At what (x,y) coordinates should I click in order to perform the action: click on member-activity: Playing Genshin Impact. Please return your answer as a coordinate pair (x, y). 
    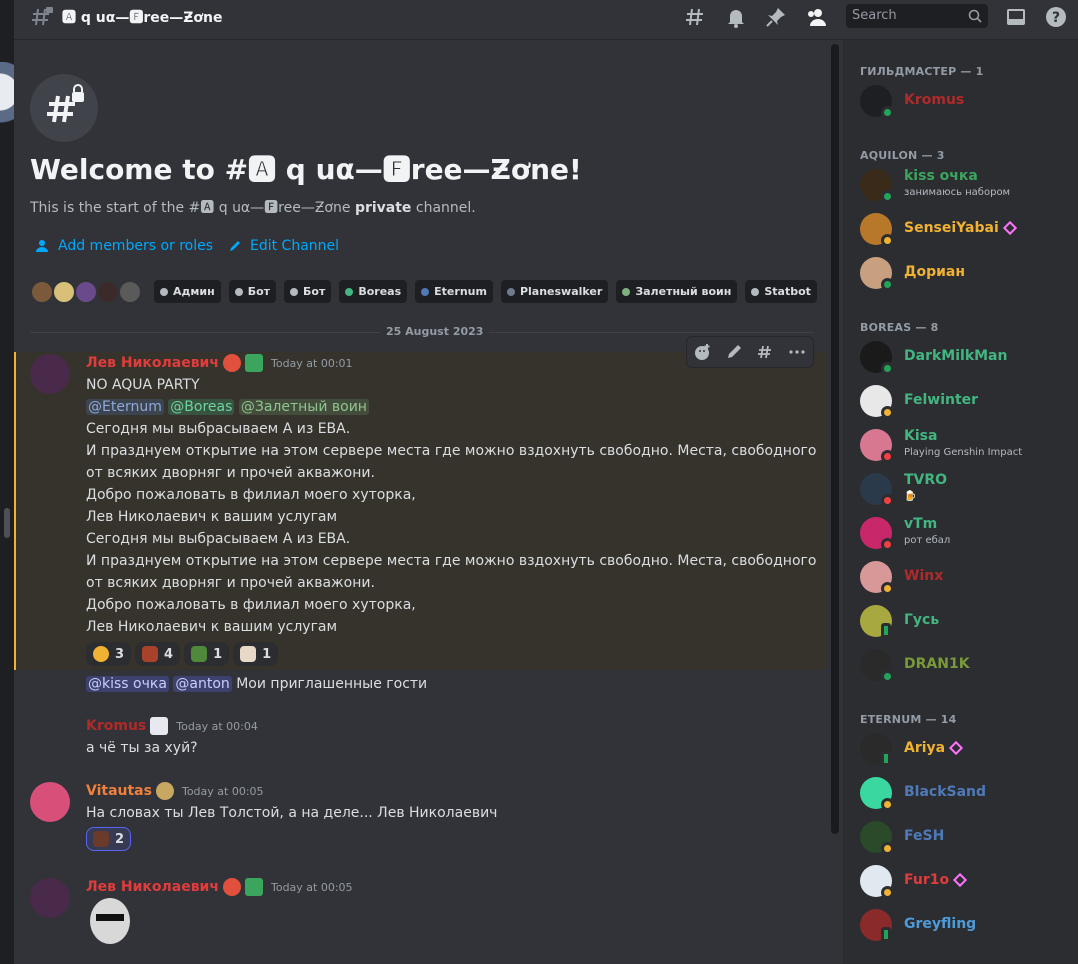
    Looking at the image, I should click on (963, 452).